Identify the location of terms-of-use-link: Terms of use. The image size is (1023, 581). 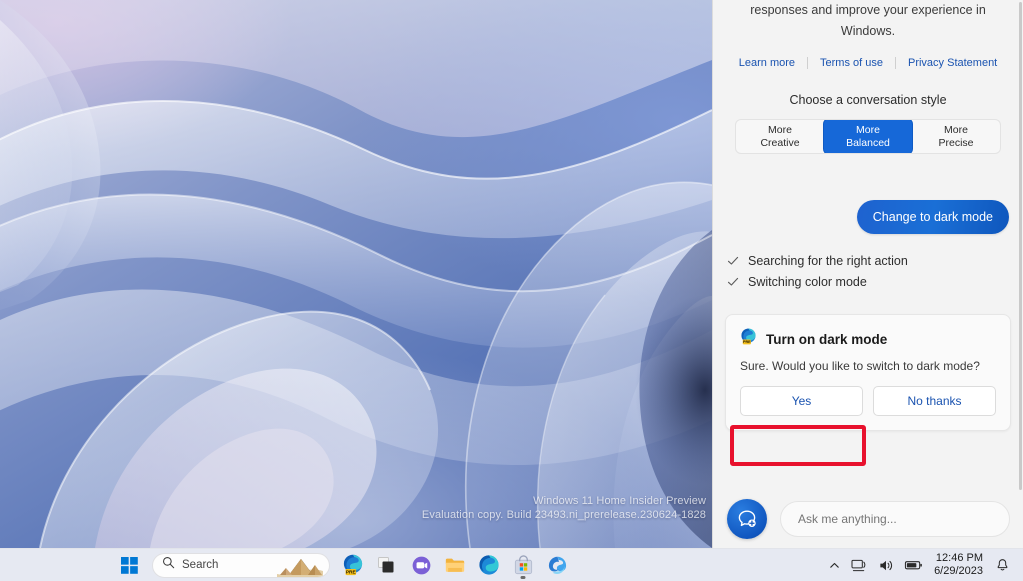
(852, 63).